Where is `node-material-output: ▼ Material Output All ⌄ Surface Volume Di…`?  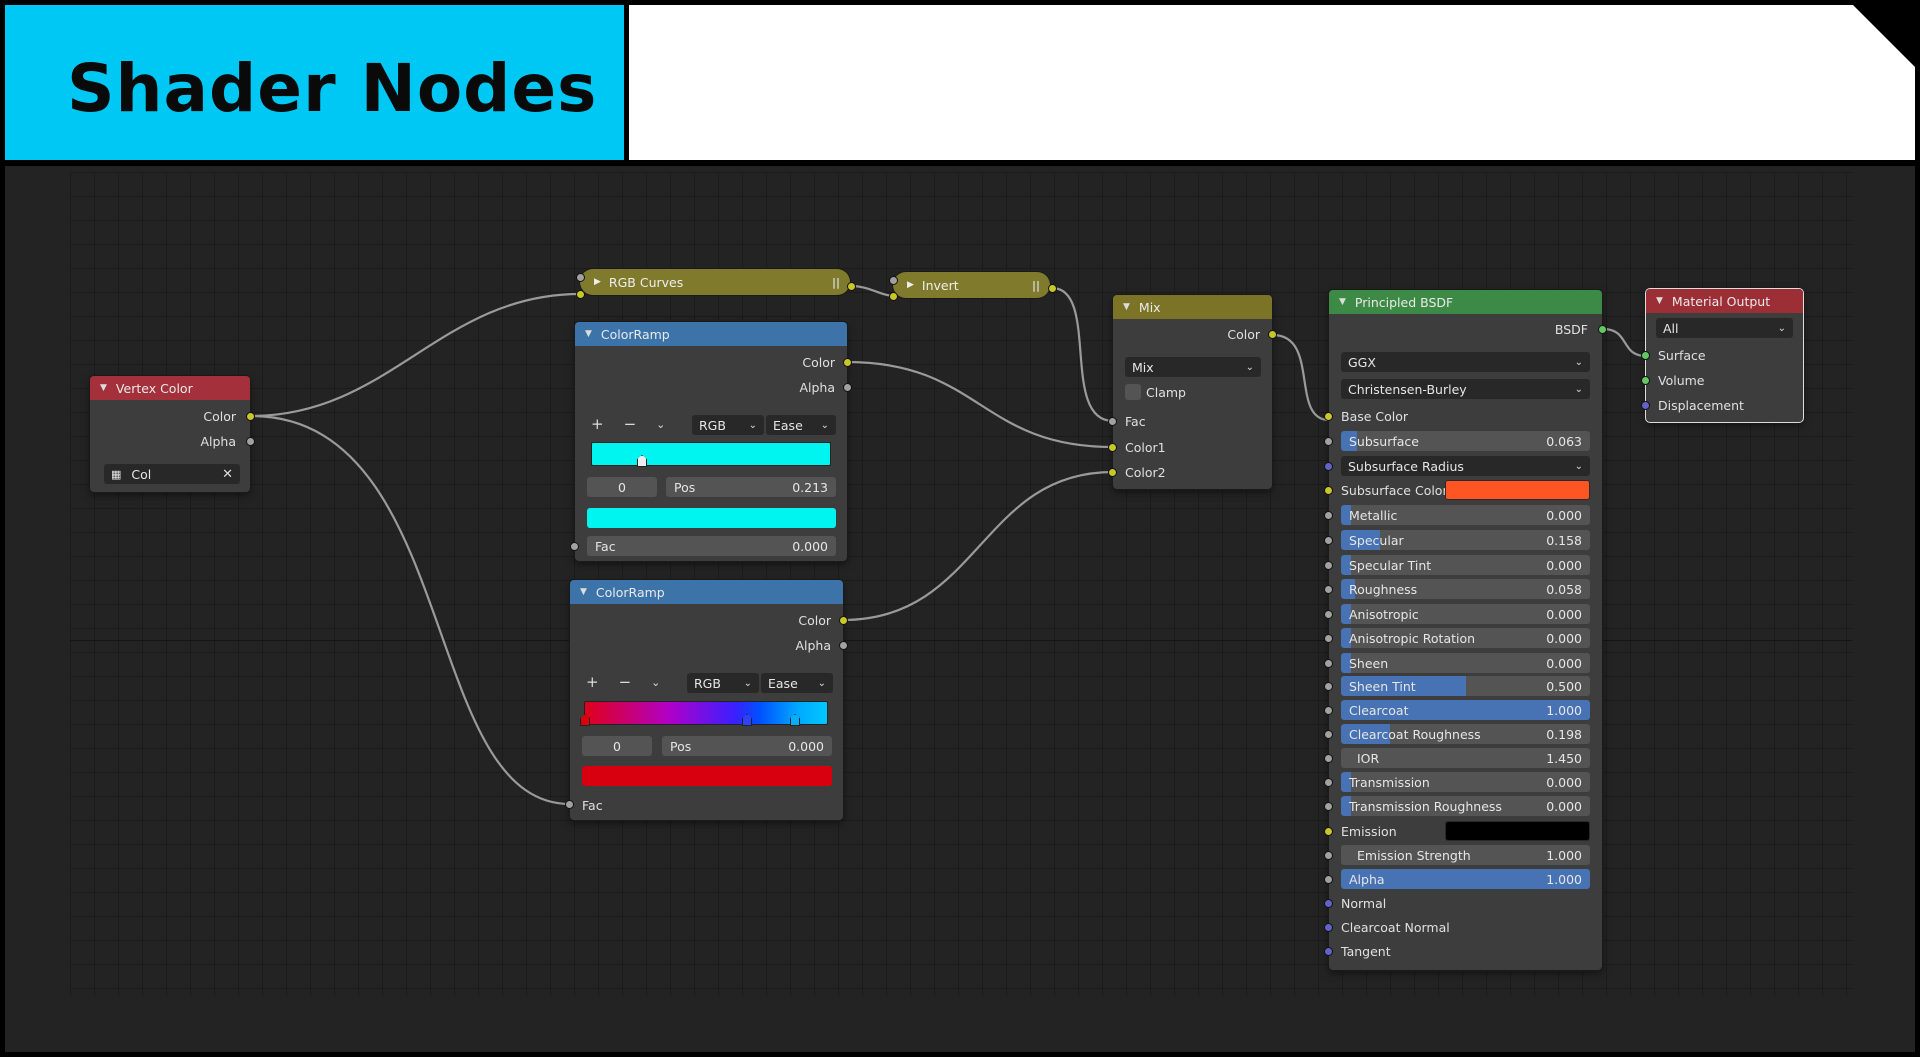 node-material-output: ▼ Material Output All ⌄ Surface Volume Di… is located at coordinates (1722, 355).